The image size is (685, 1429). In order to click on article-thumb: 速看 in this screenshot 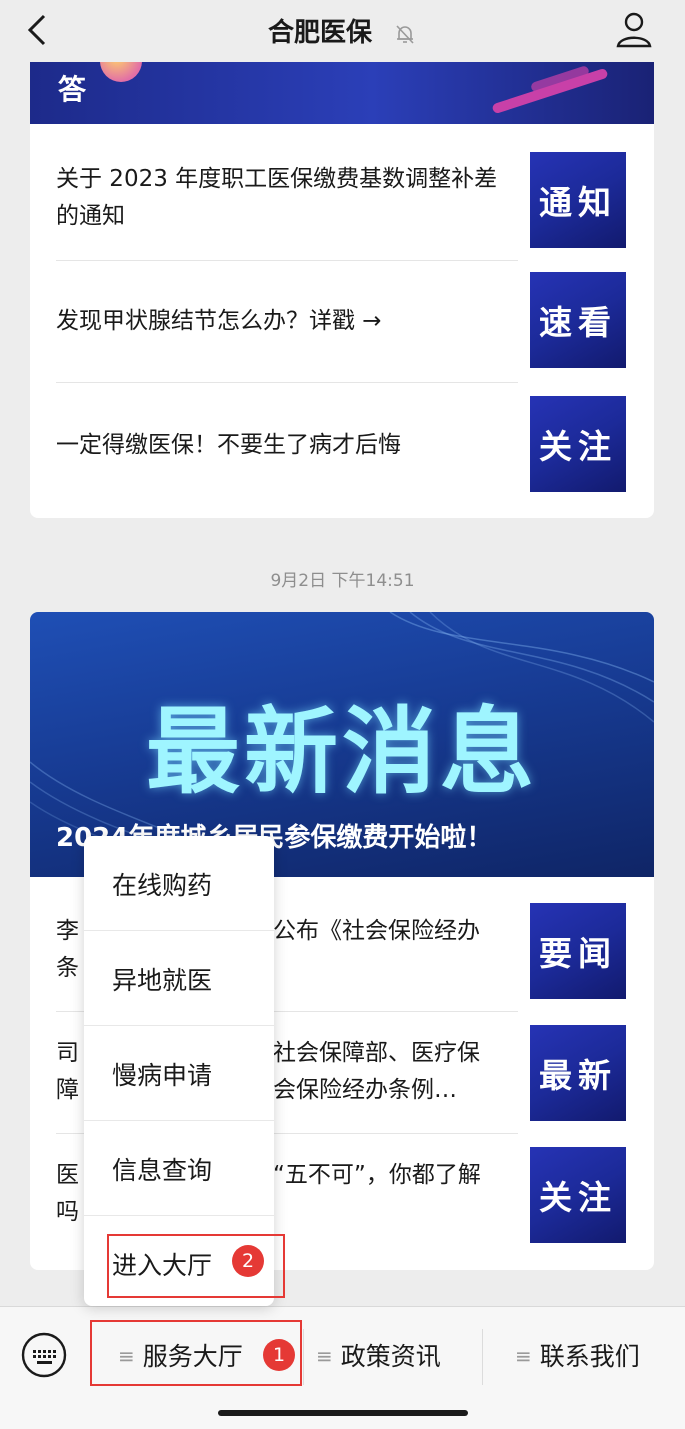, I will do `click(578, 320)`.